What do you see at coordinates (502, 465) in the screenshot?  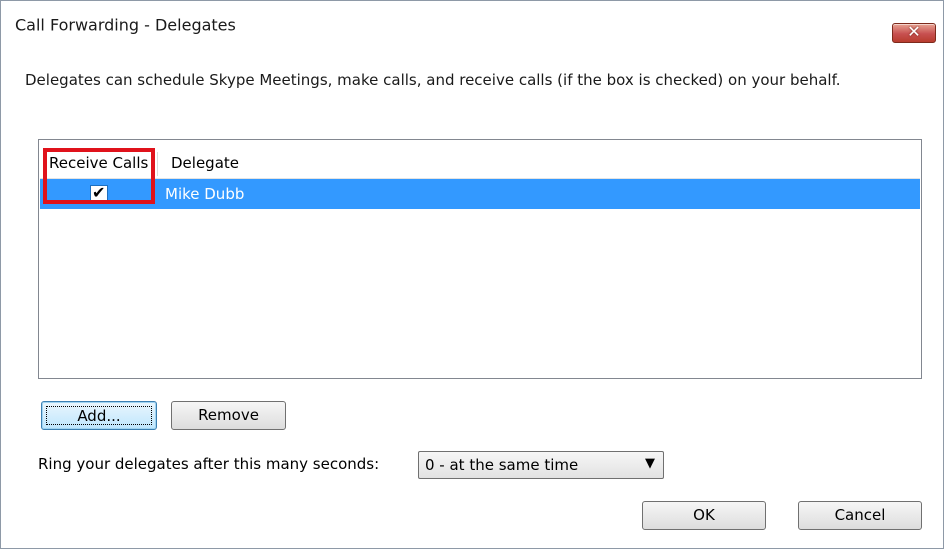 I see `ring-delay-value: 0 - at the same time` at bounding box center [502, 465].